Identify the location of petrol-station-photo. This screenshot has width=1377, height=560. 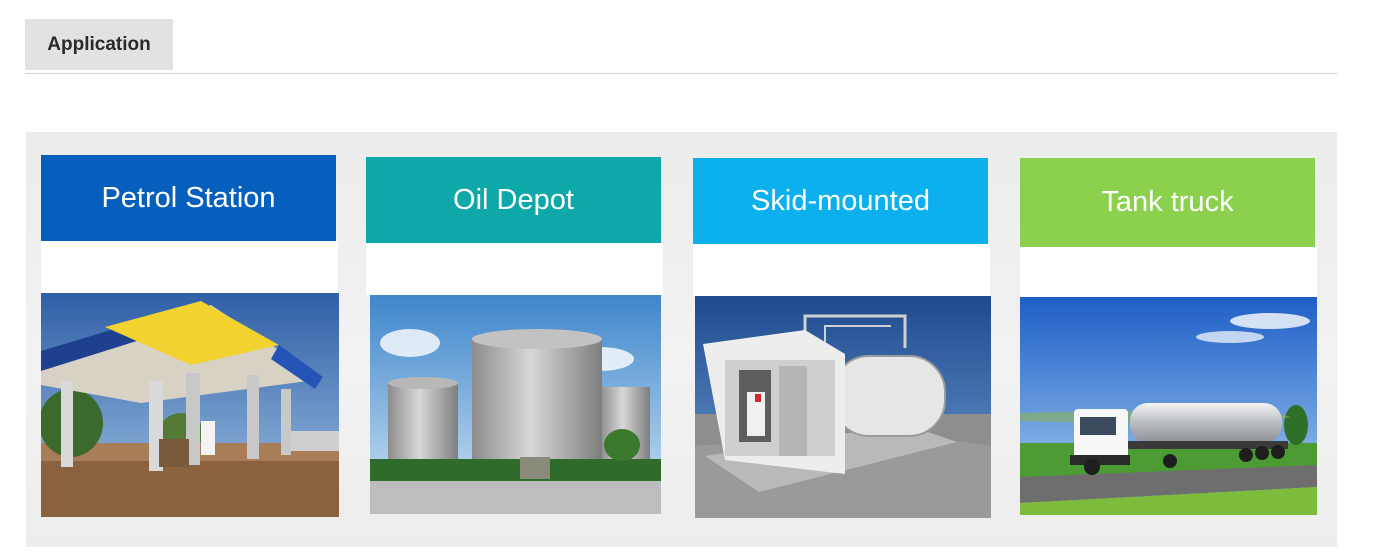
(190, 405).